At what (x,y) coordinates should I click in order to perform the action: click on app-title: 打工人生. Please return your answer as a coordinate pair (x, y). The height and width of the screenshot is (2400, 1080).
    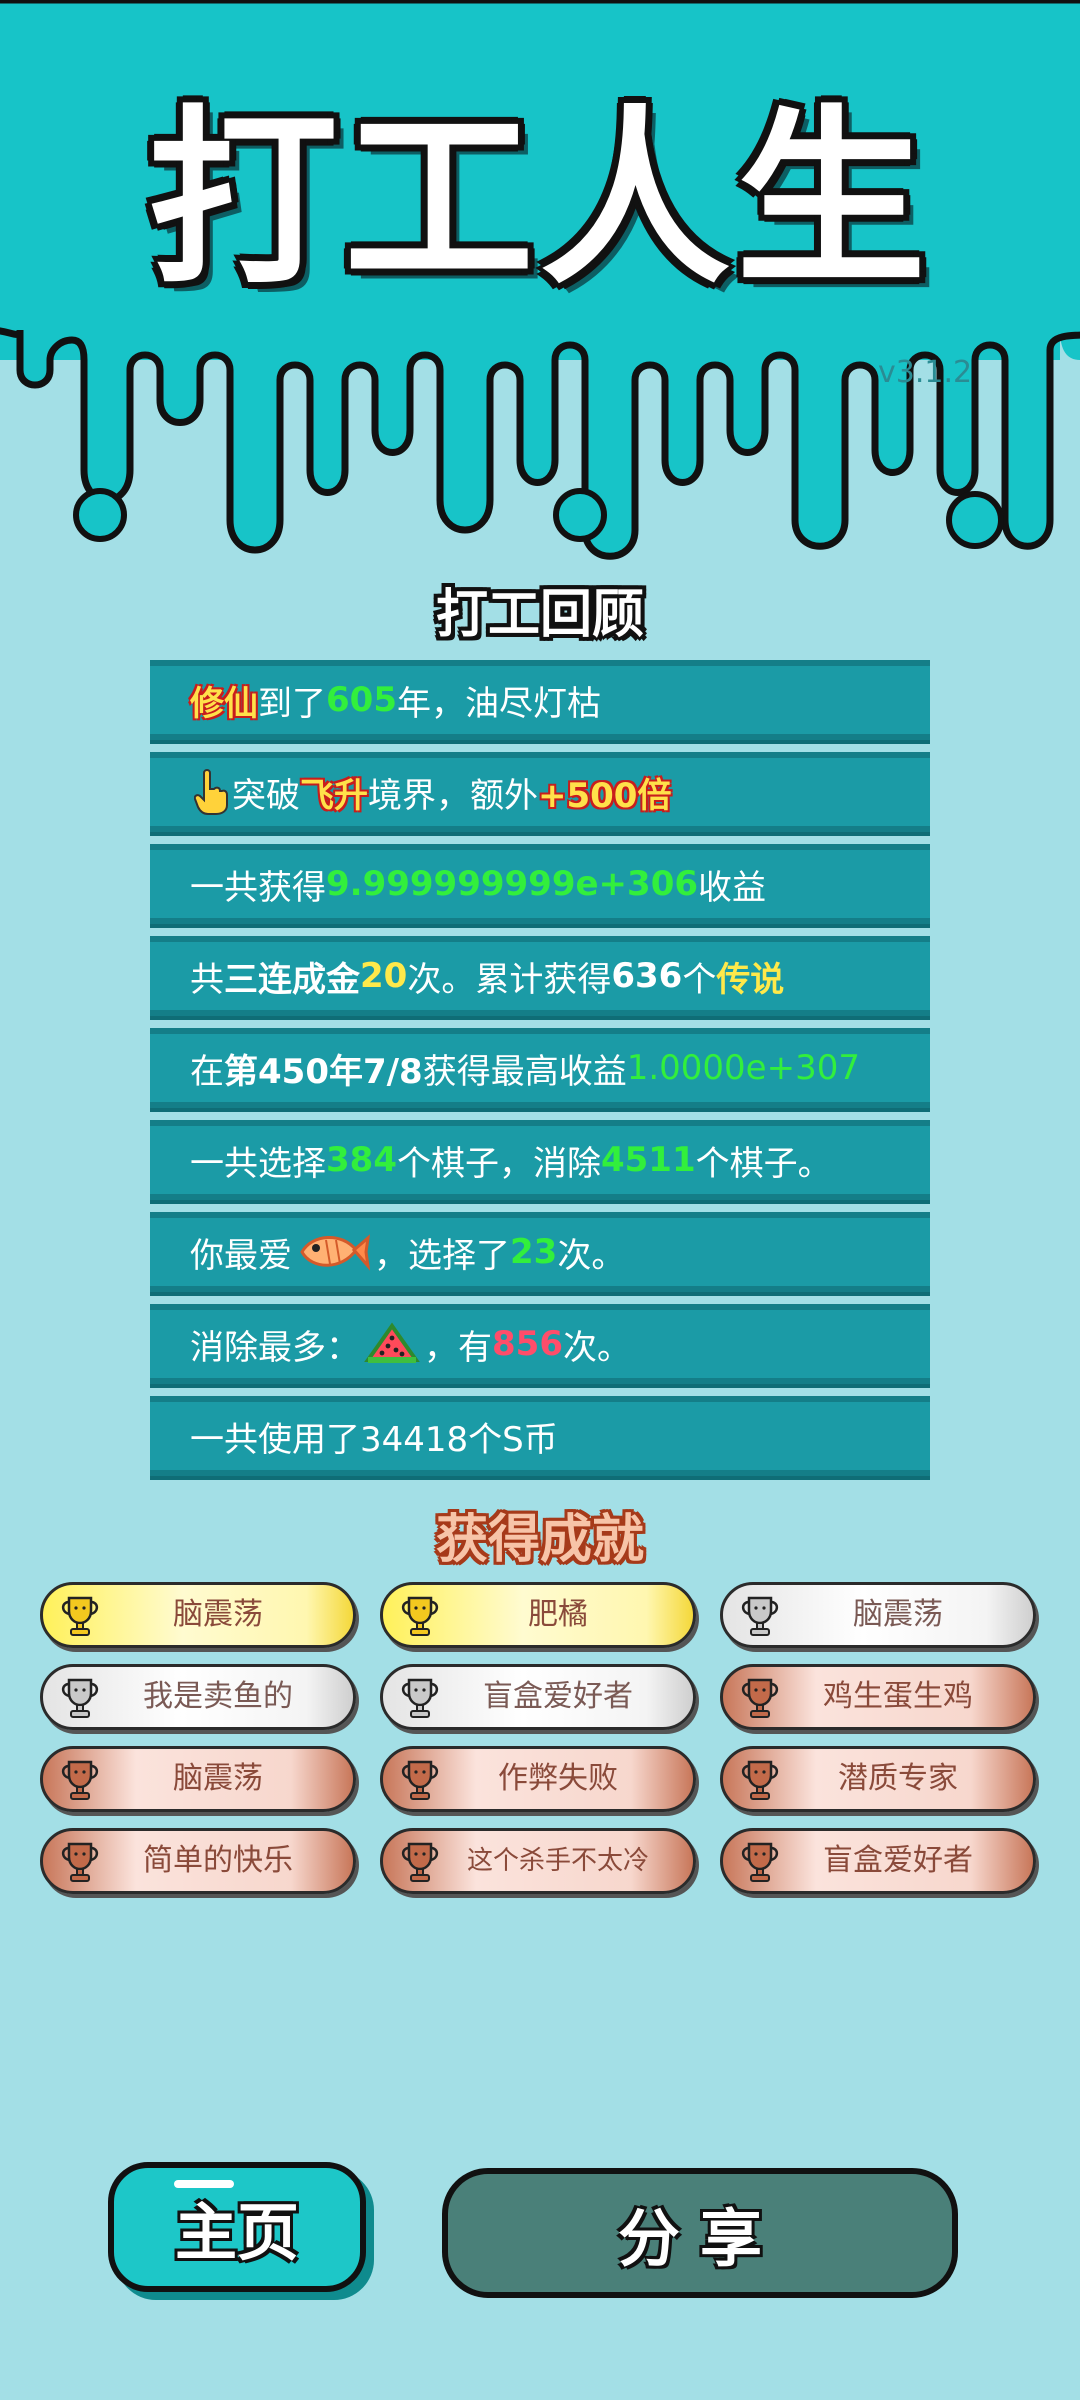
    Looking at the image, I should click on (539, 199).